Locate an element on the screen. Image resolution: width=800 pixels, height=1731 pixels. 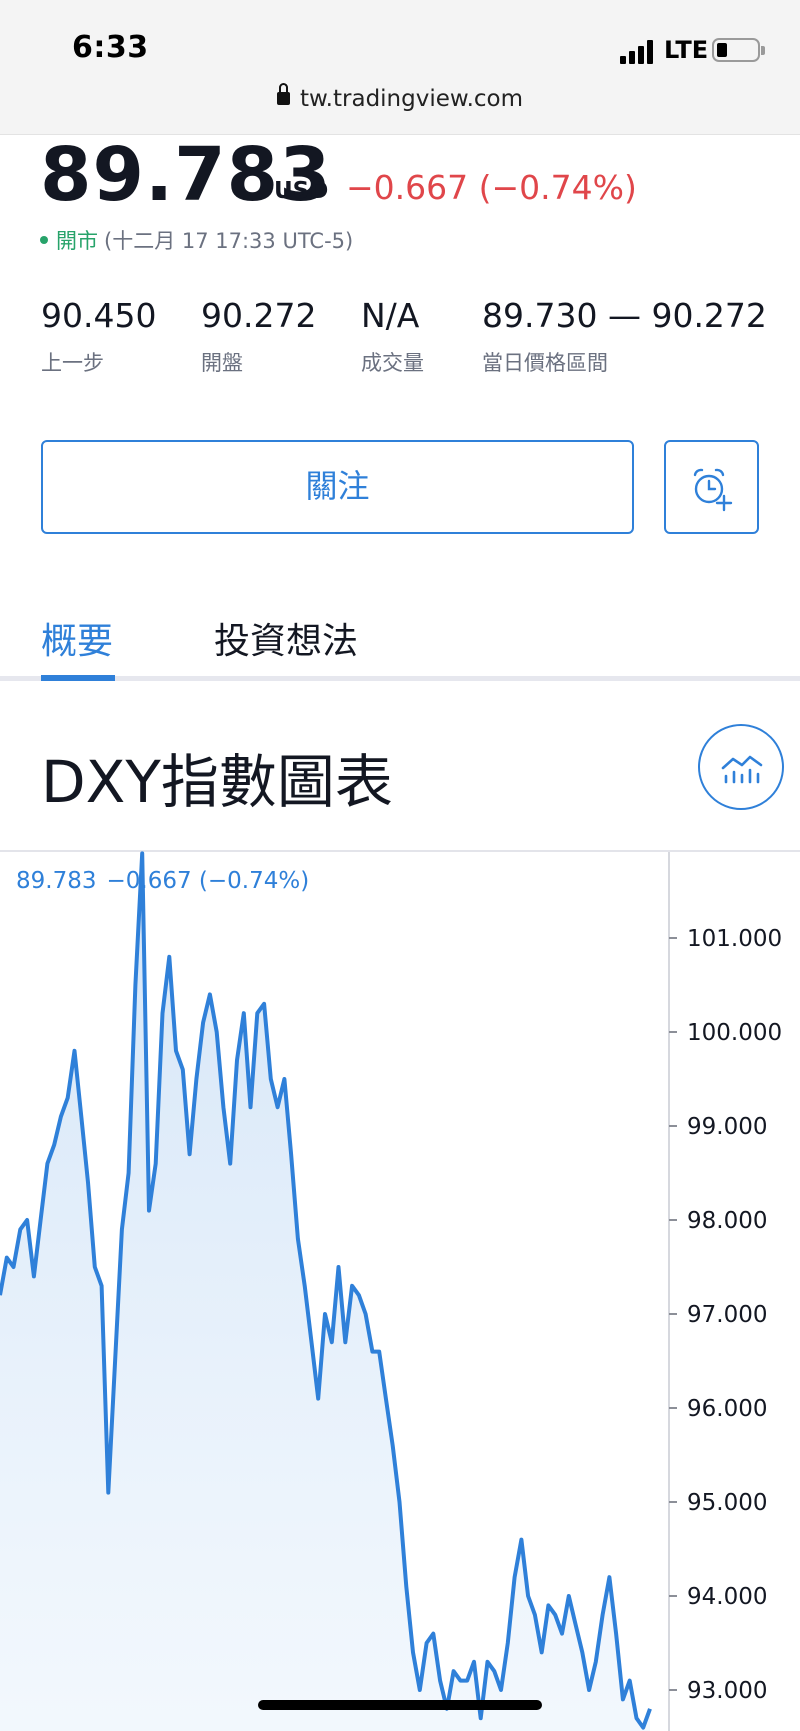
chart-legend: 89.783 −0.667 (−0.74%) is located at coordinates (167, 881).